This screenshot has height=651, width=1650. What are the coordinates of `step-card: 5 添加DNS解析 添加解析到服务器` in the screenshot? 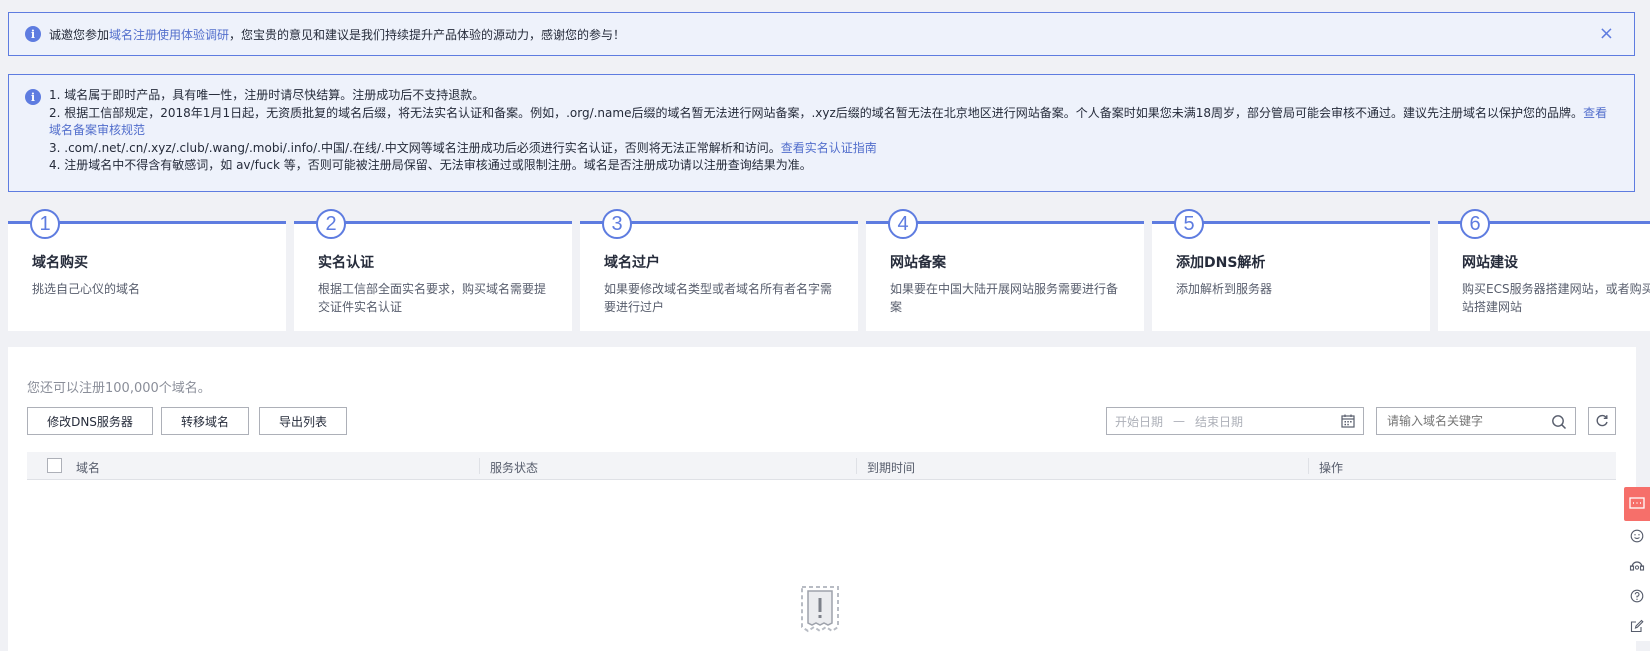 It's located at (1291, 270).